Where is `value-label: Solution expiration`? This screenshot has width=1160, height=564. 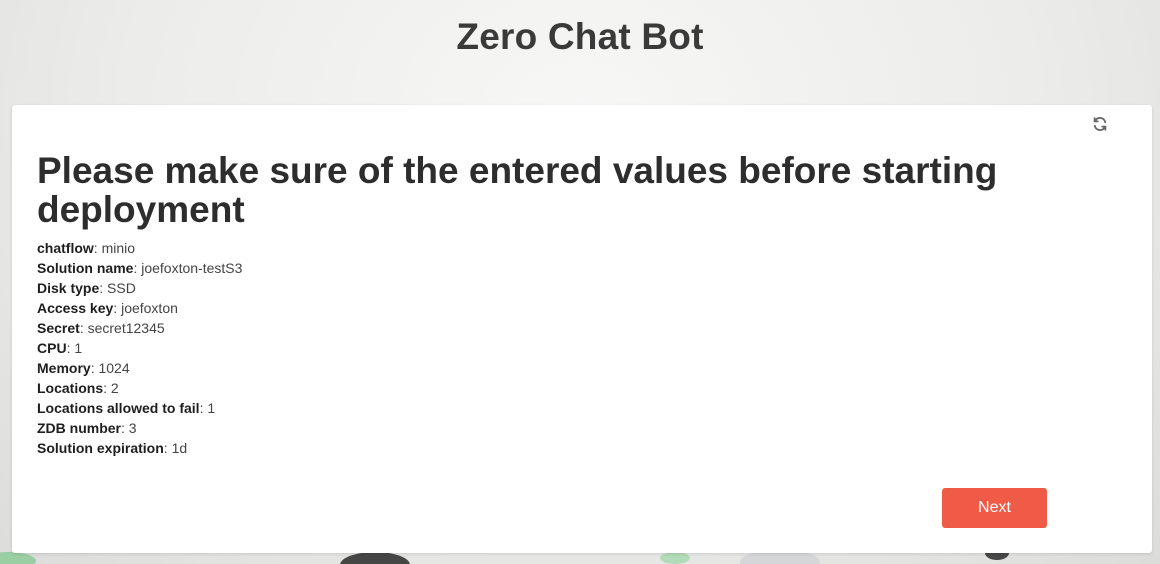 value-label: Solution expiration is located at coordinates (100, 448).